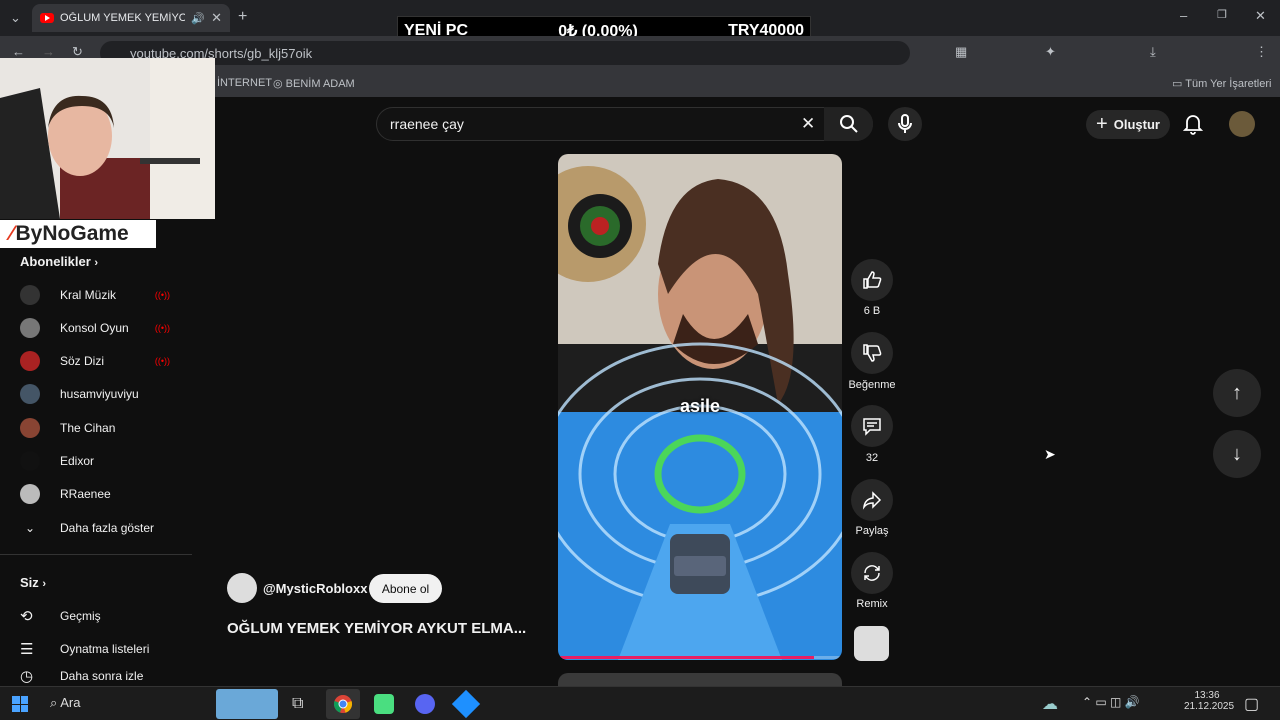  I want to click on mouse-cursor-icon: ➤, so click(1050, 454).